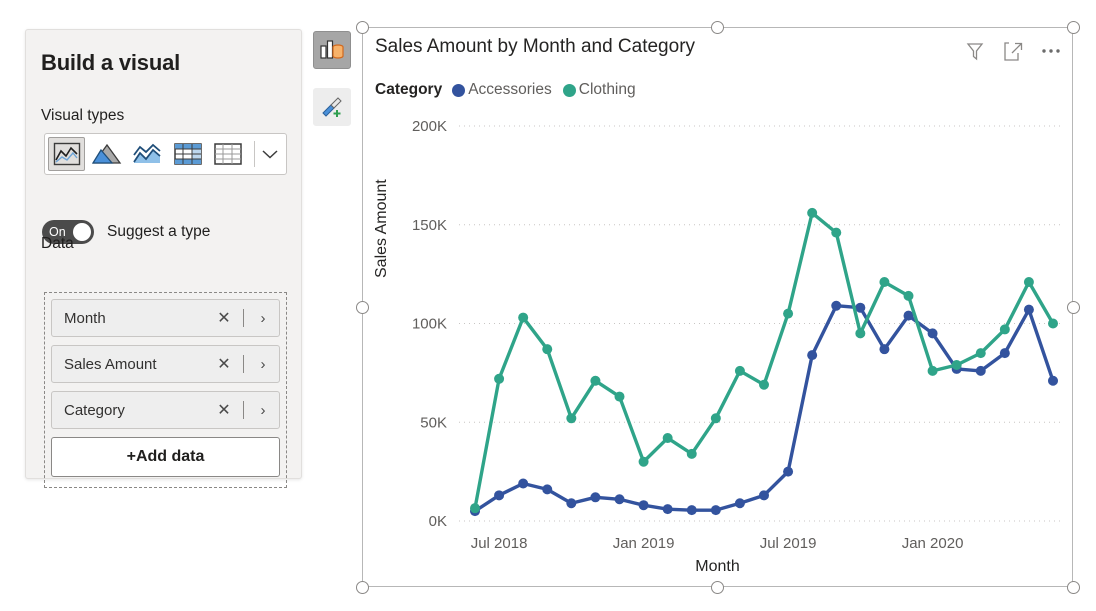 The width and height of the screenshot is (1096, 611). I want to click on paintbrush-plus-icon, so click(332, 107).